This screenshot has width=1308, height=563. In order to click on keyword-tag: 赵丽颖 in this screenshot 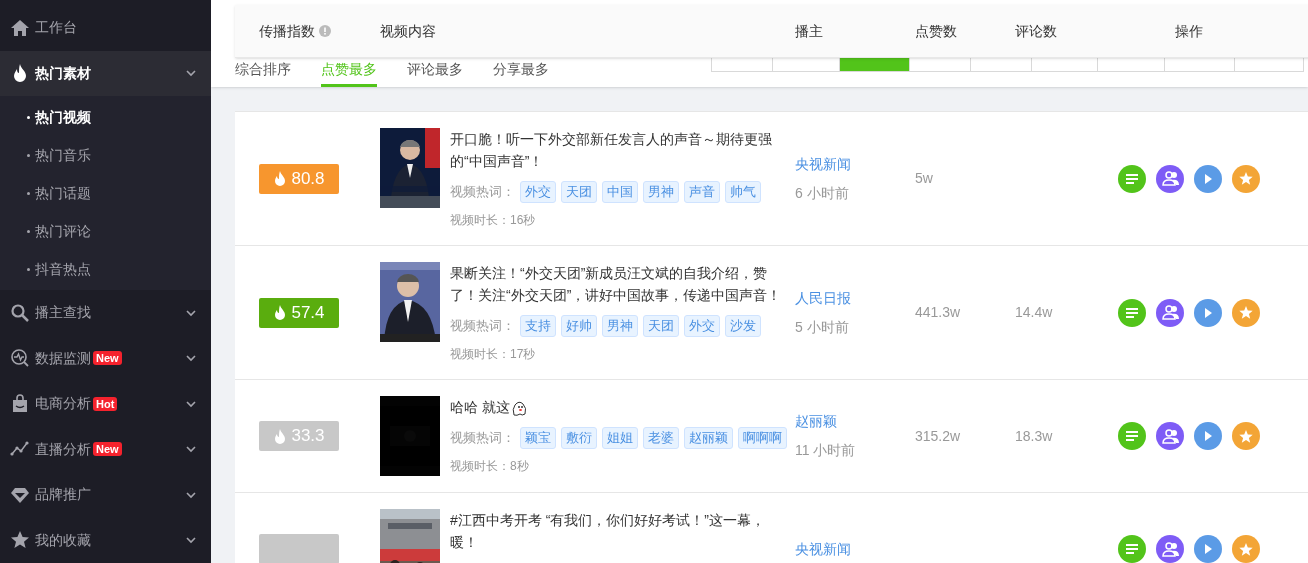, I will do `click(708, 438)`.